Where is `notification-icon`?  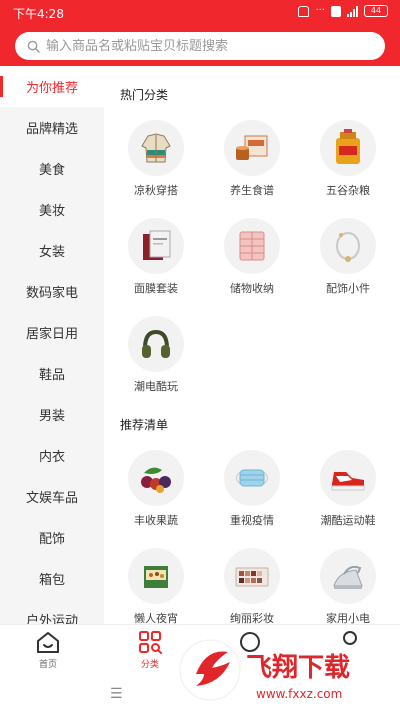 notification-icon is located at coordinates (304, 11).